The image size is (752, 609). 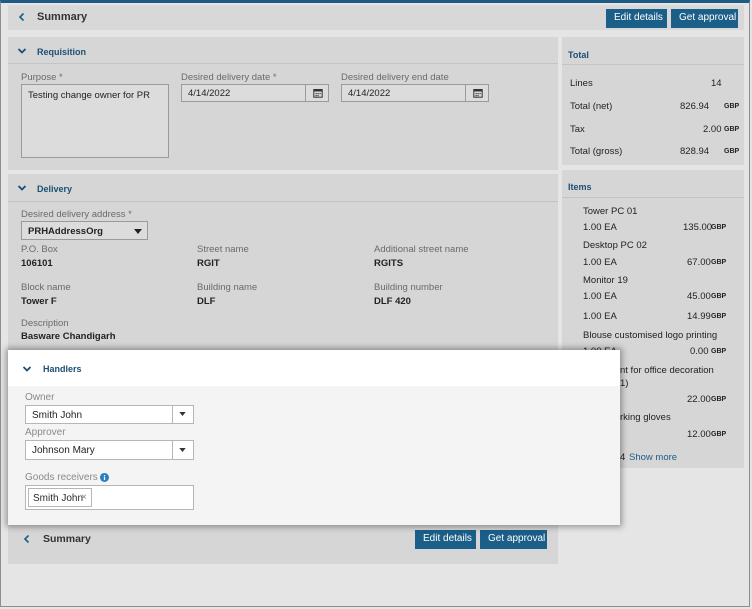 What do you see at coordinates (577, 129) in the screenshot?
I see `tax-label: Tax` at bounding box center [577, 129].